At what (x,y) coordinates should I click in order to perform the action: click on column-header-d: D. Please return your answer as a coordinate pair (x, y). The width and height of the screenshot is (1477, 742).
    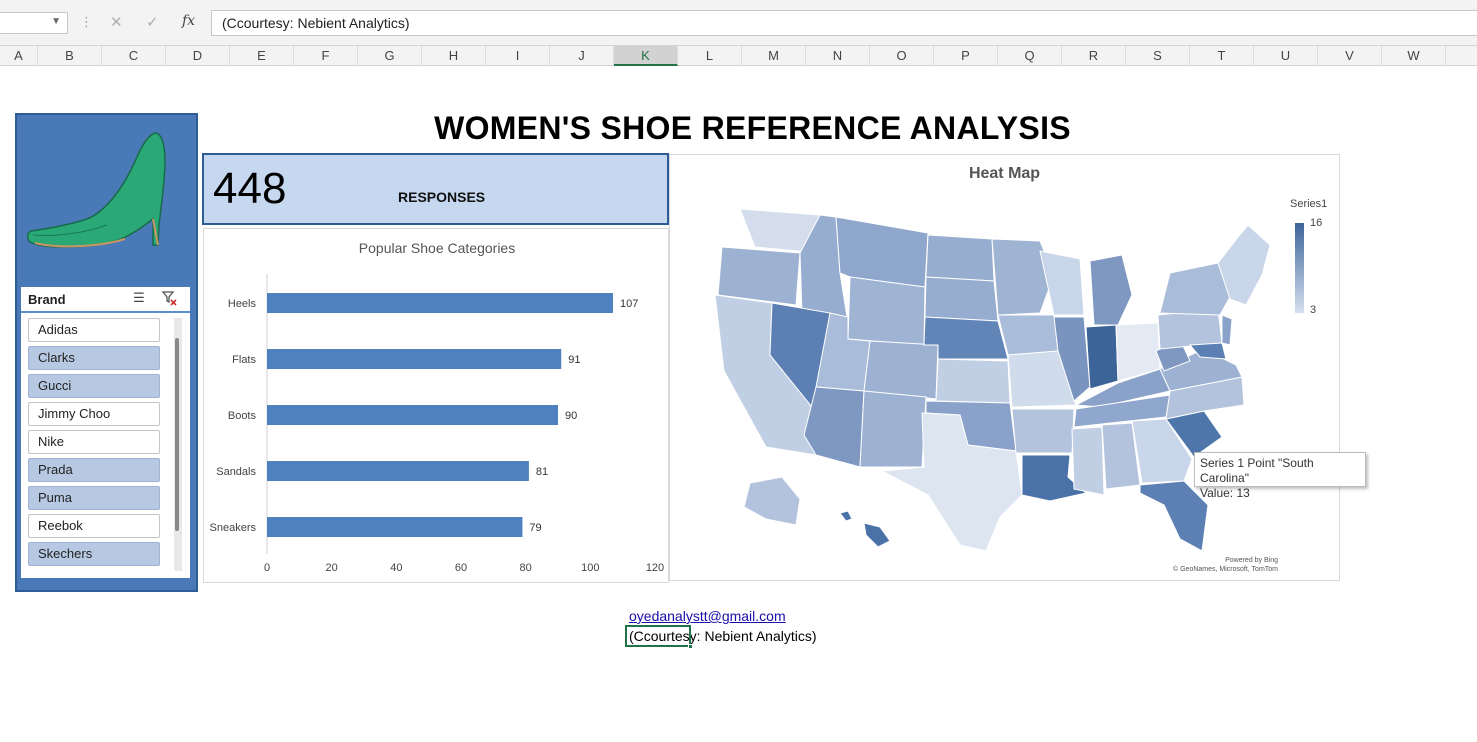
    Looking at the image, I should click on (198, 56).